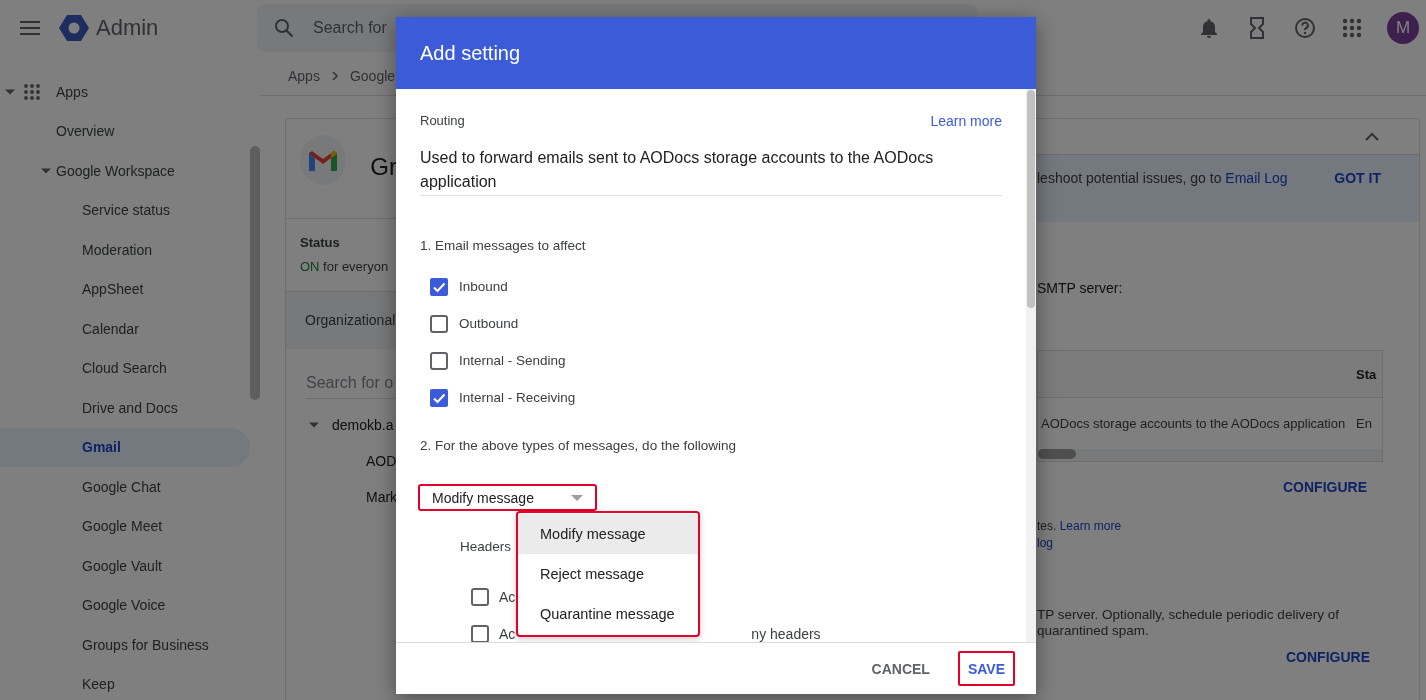 The image size is (1426, 700). What do you see at coordinates (125, 131) in the screenshot?
I see `sidebar-item: Overview` at bounding box center [125, 131].